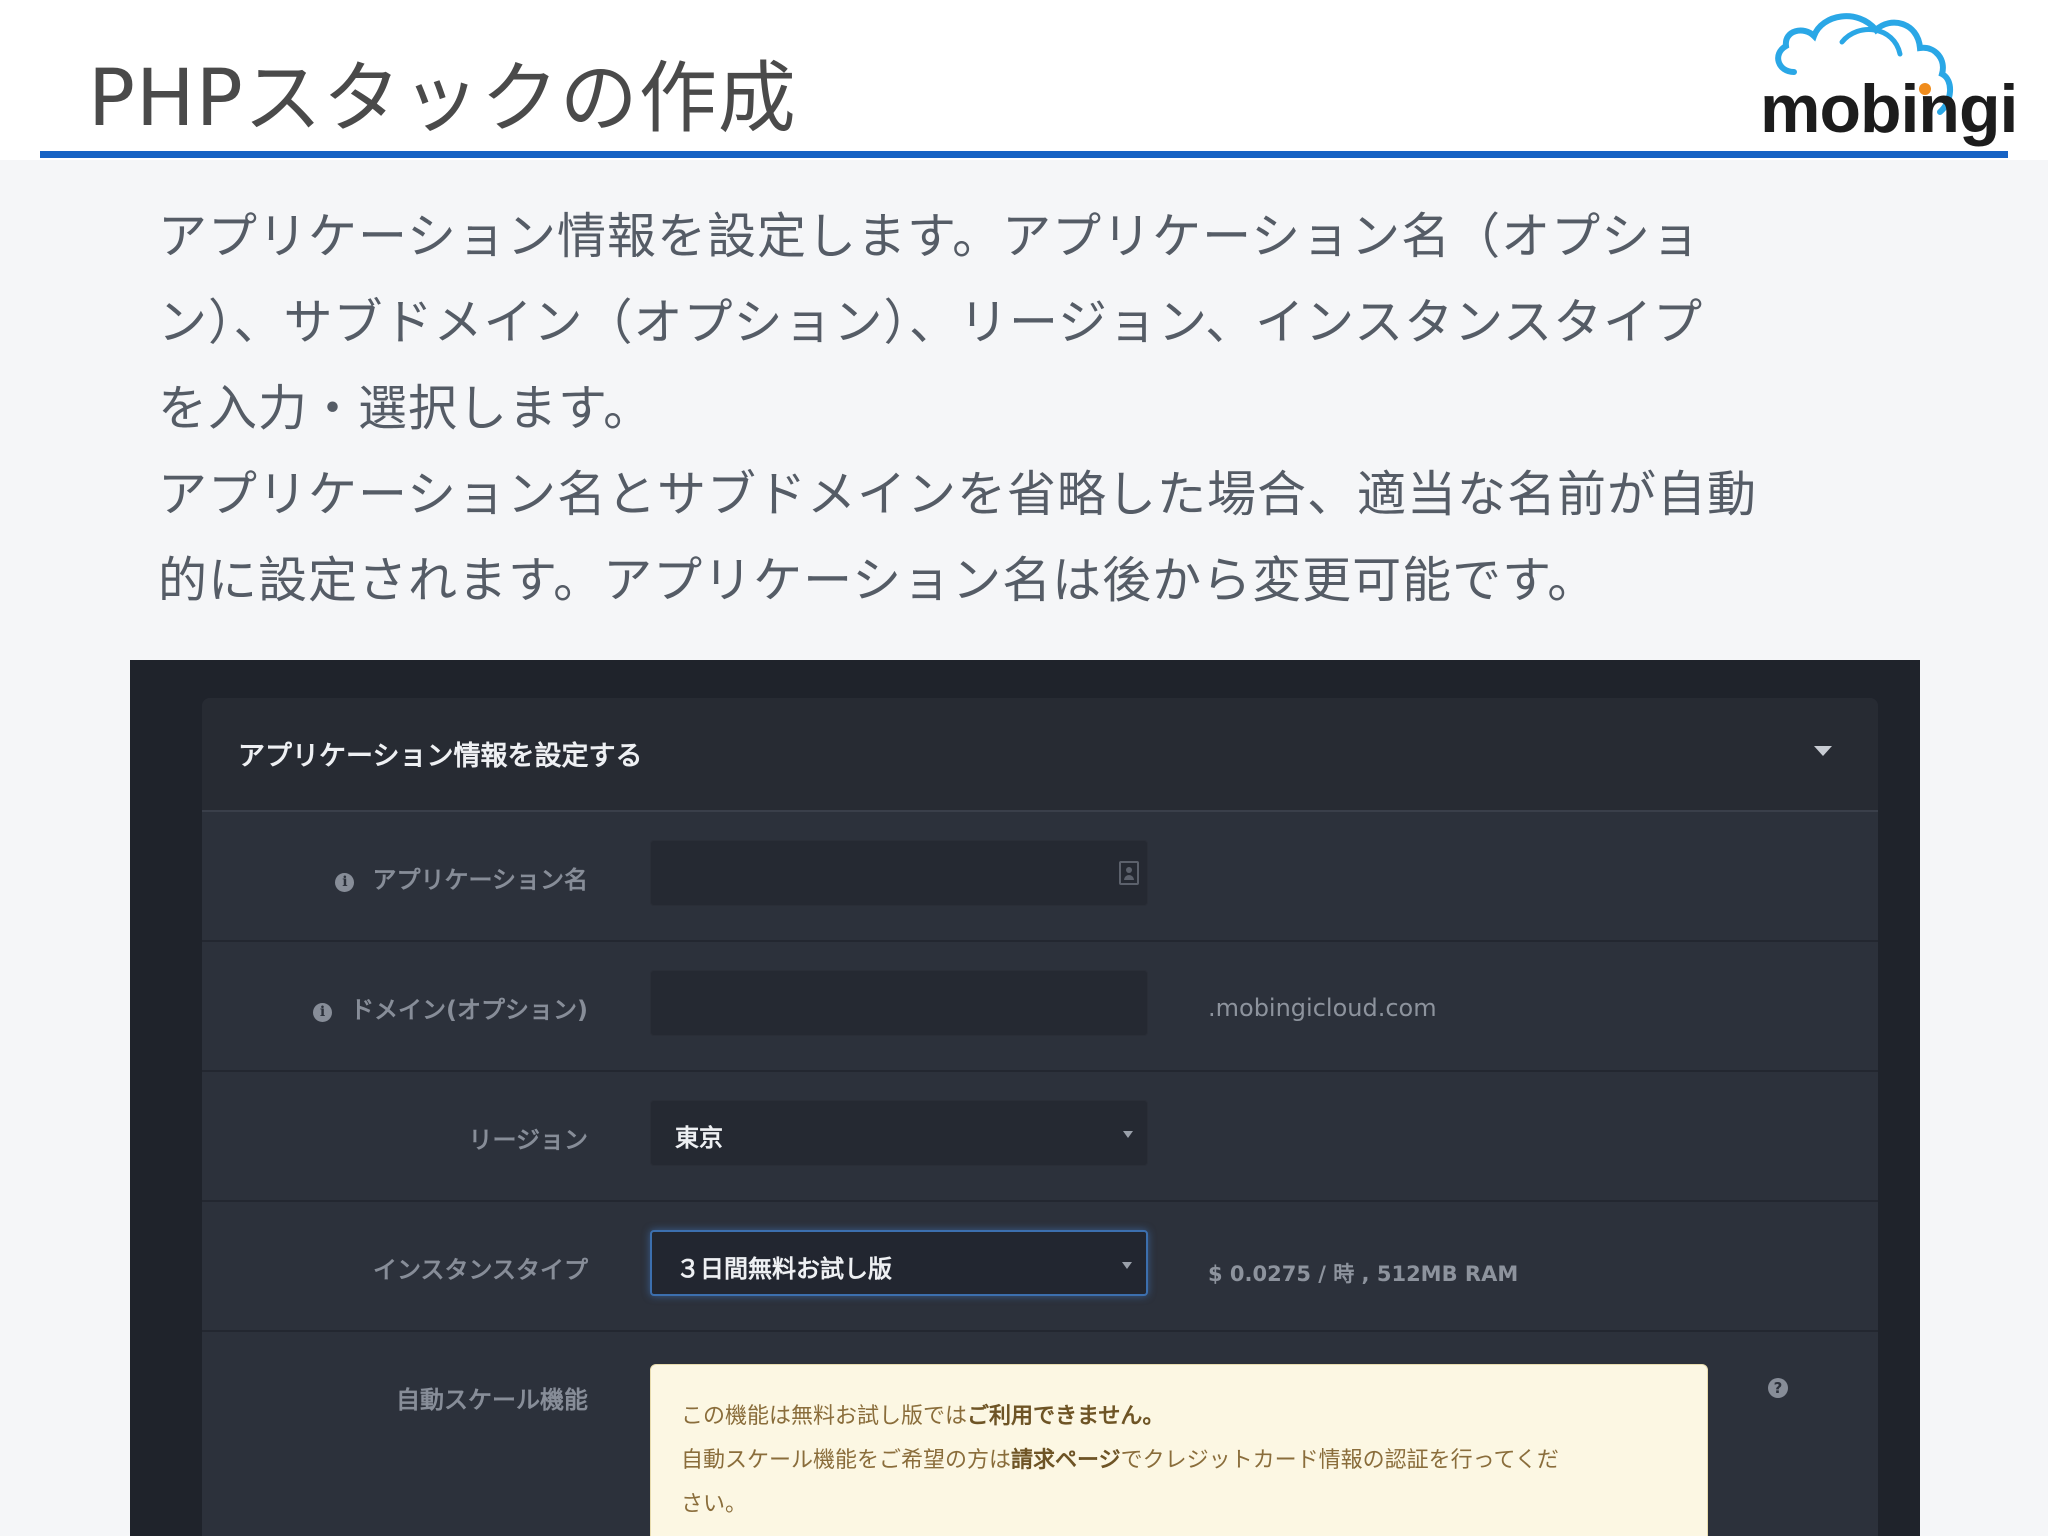 This screenshot has height=1536, width=2048. I want to click on notice-line-1: この機能は無料お試し版ではご利用できません。, so click(923, 1416).